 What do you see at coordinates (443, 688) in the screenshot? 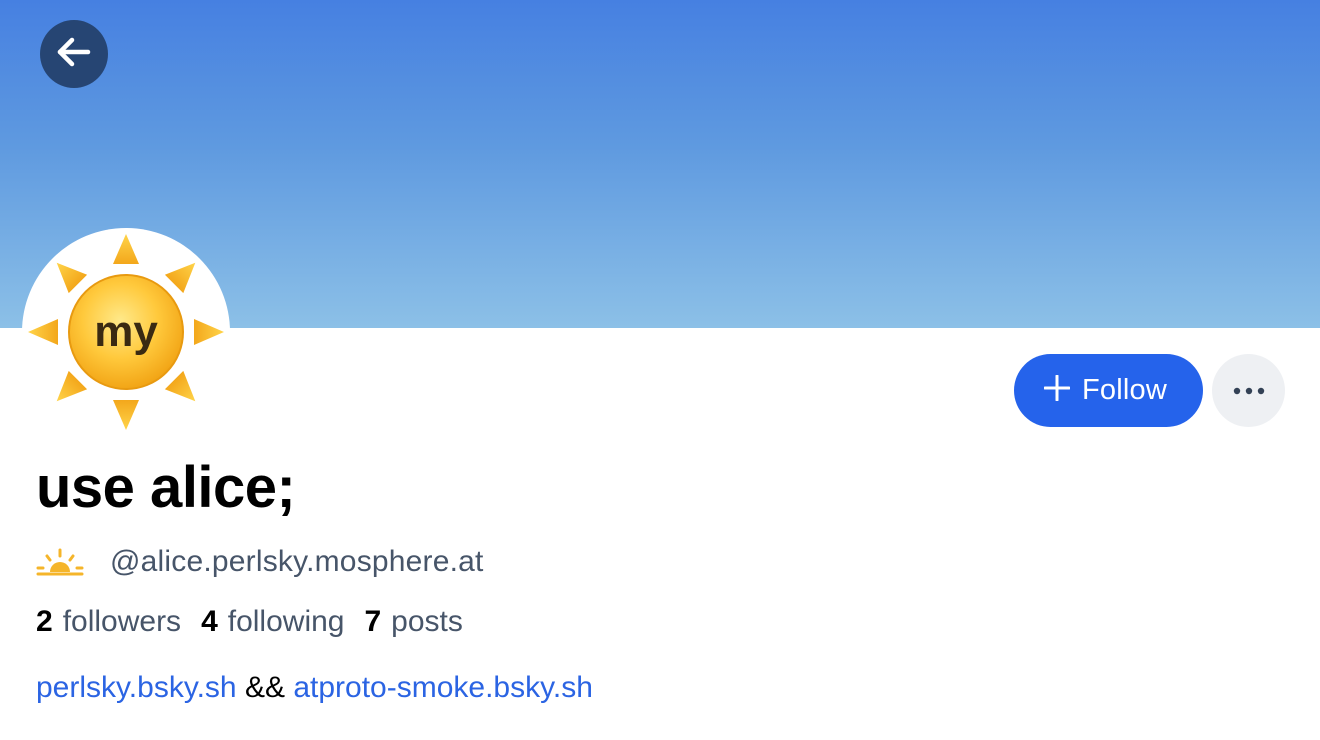
I see `bio-link-atproto-smoke: atproto-smoke.bsky.sh` at bounding box center [443, 688].